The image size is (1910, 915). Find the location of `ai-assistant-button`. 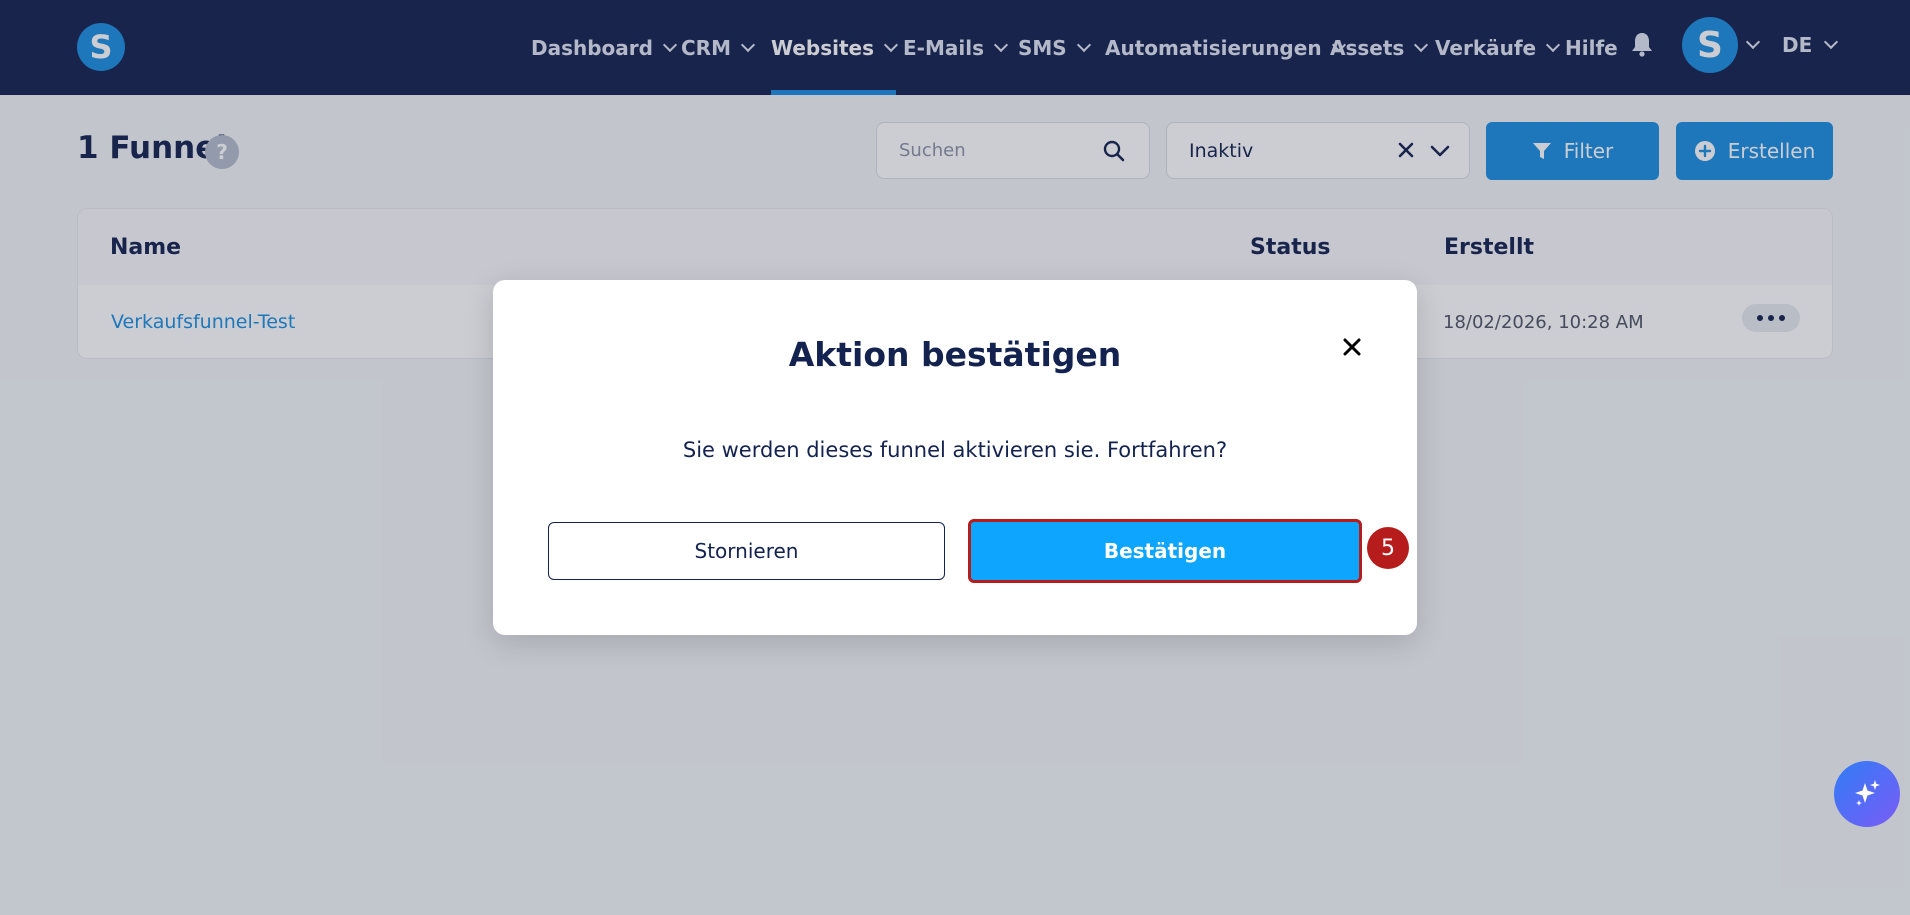

ai-assistant-button is located at coordinates (1867, 794).